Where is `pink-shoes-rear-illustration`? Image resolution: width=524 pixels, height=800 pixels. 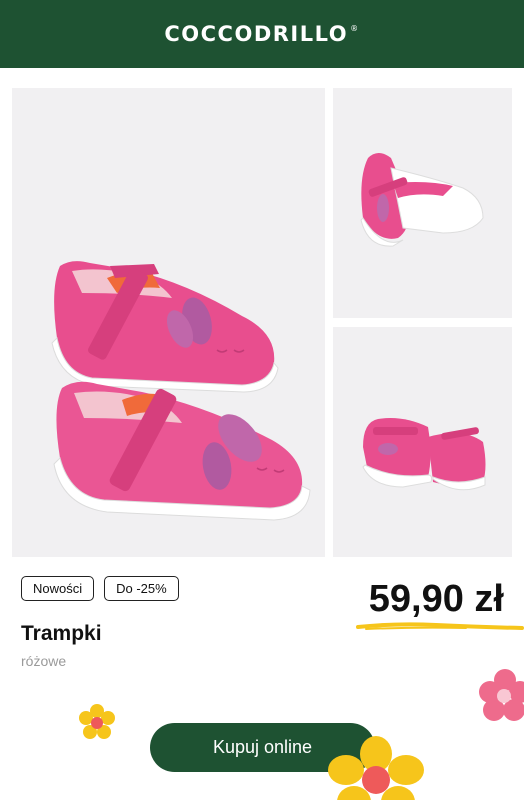
pink-shoes-rear-illustration is located at coordinates (424, 454).